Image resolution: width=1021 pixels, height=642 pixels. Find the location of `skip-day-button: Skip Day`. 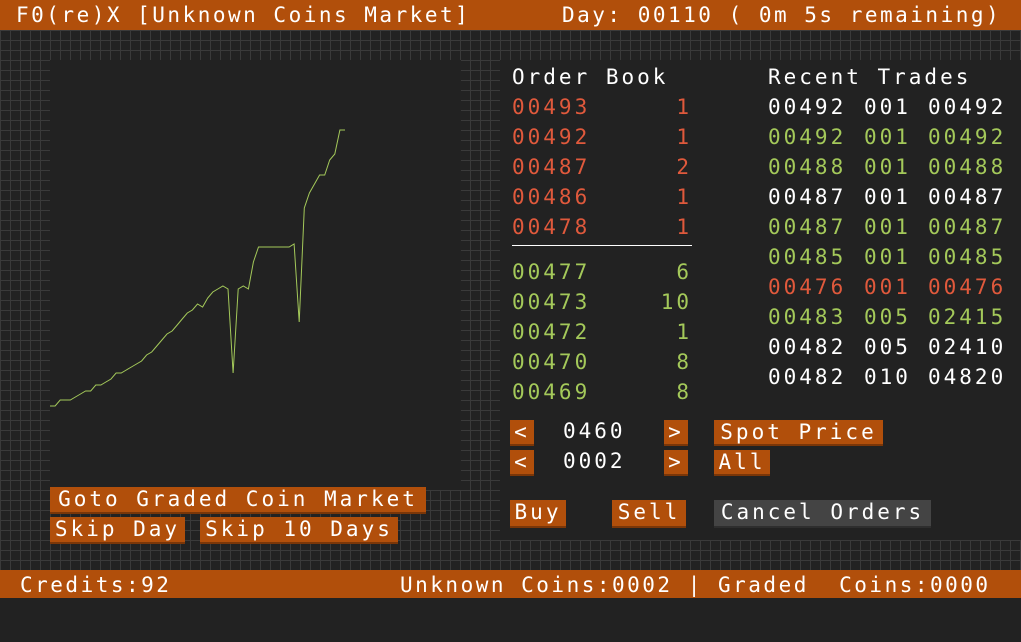

skip-day-button: Skip Day is located at coordinates (117, 530).